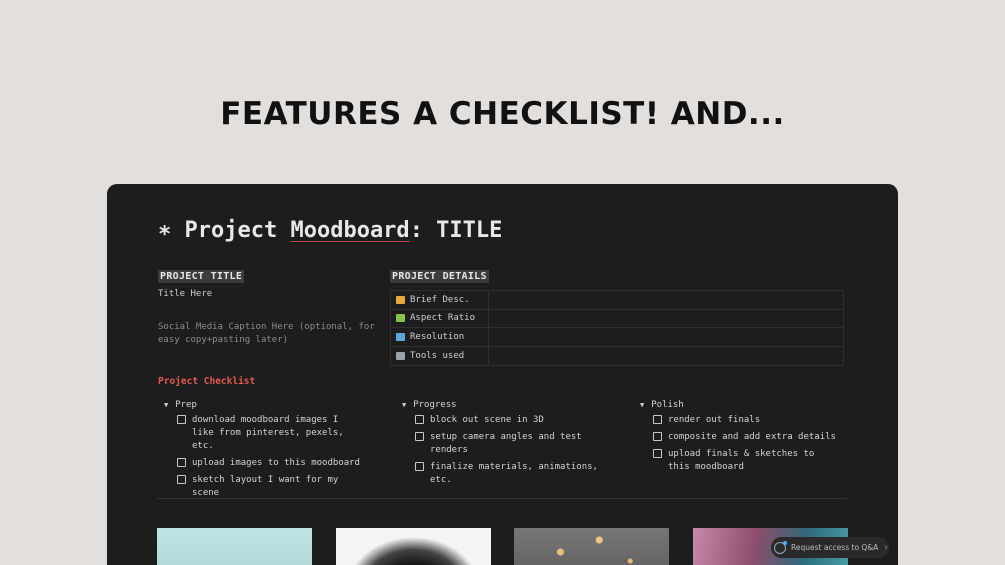 This screenshot has height=565, width=1005. I want to click on request-qa-button: Request access to Q&A ›, so click(830, 547).